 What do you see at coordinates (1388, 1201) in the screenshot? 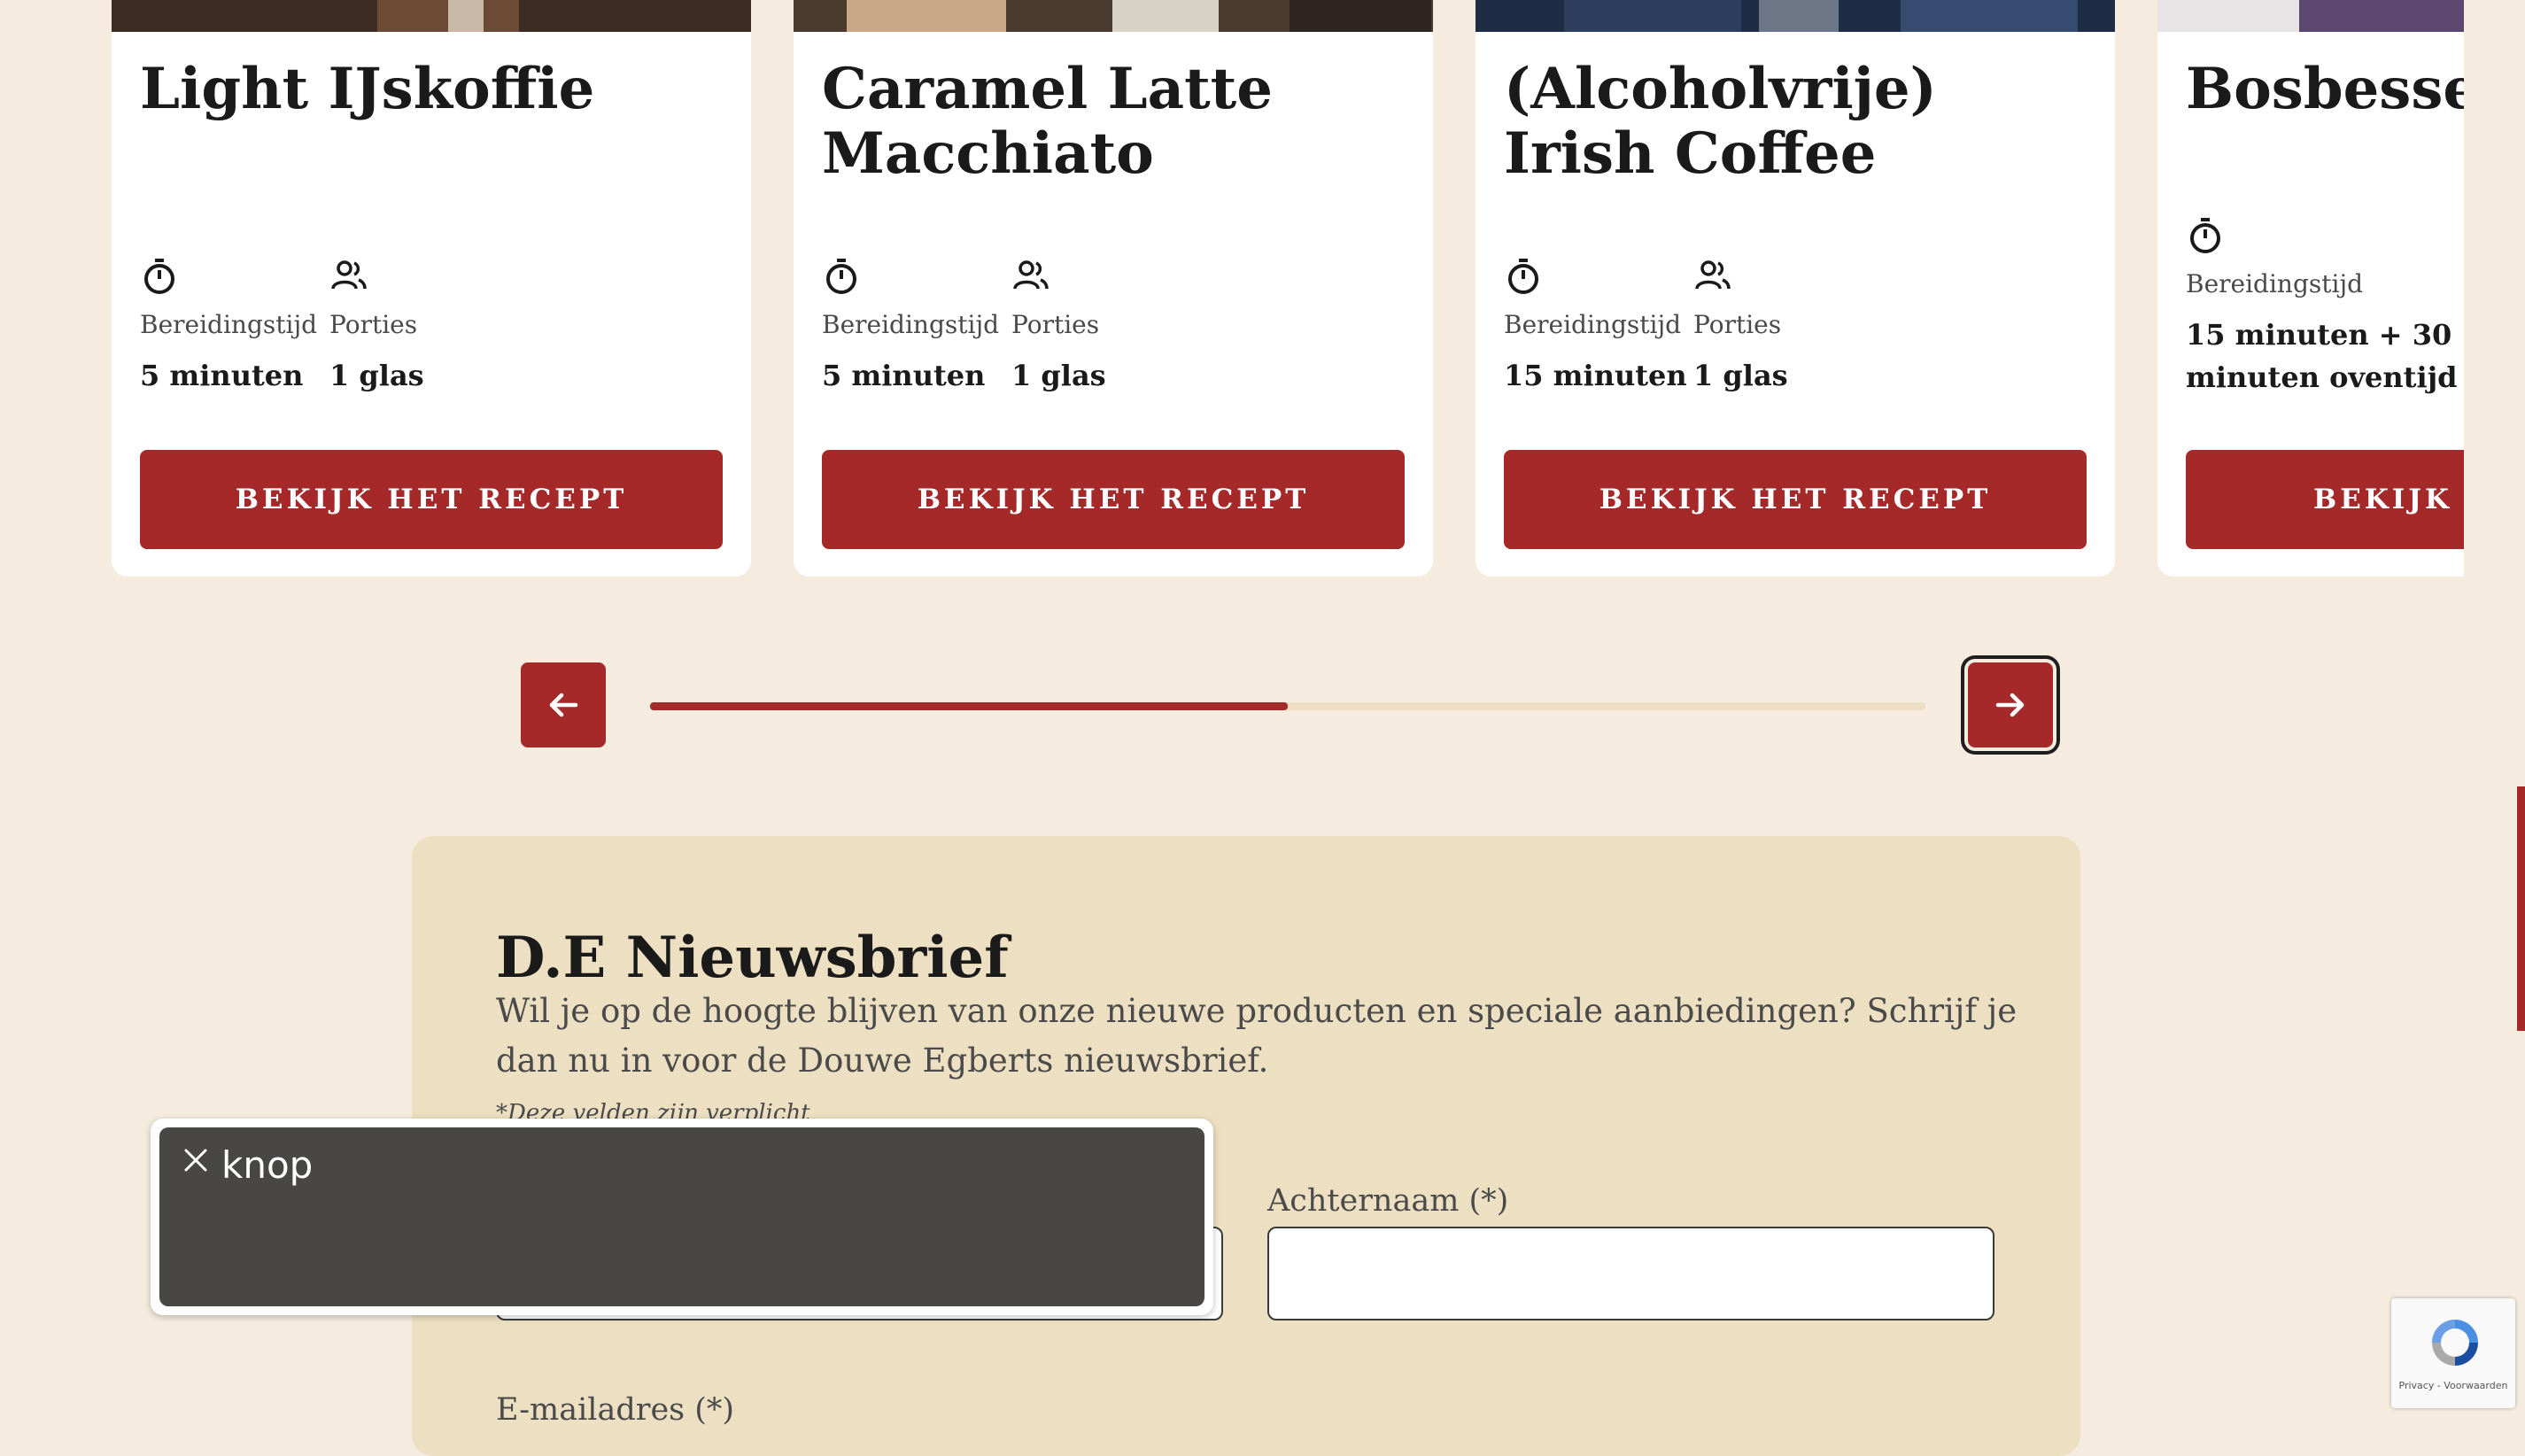
I see `lastname-label: Achternaam (*)` at bounding box center [1388, 1201].